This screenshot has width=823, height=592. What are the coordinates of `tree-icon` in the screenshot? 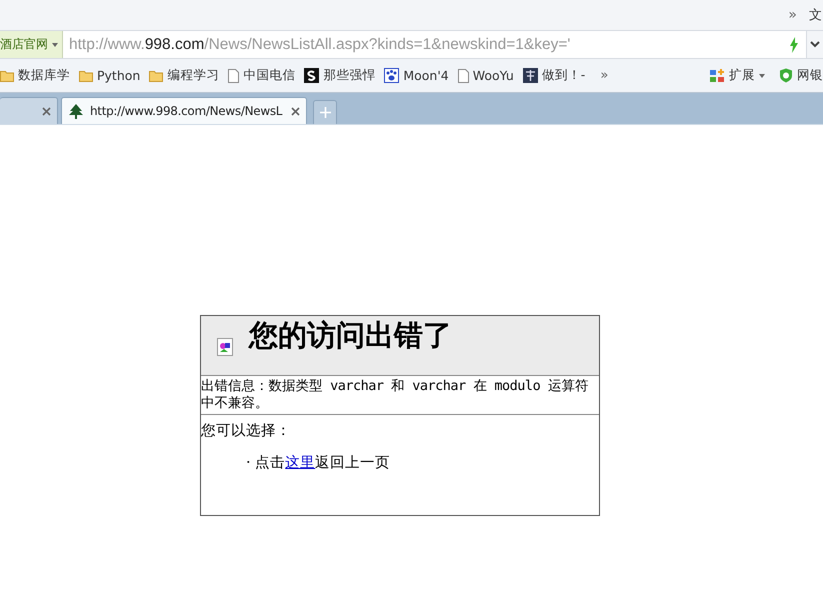 It's located at (76, 111).